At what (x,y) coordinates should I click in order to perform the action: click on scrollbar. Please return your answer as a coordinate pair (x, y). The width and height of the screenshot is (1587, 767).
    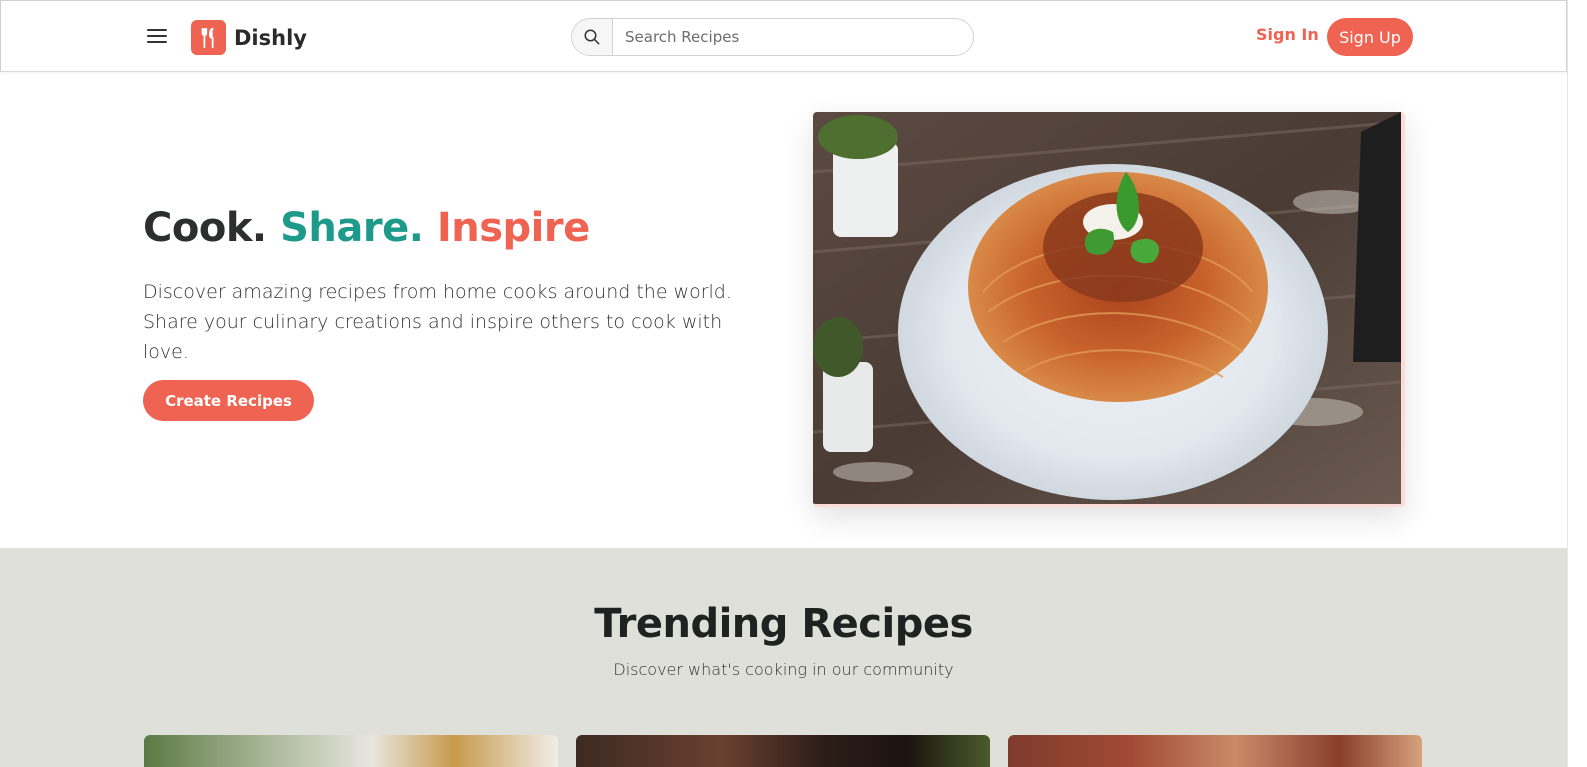
    Looking at the image, I should click on (1577, 383).